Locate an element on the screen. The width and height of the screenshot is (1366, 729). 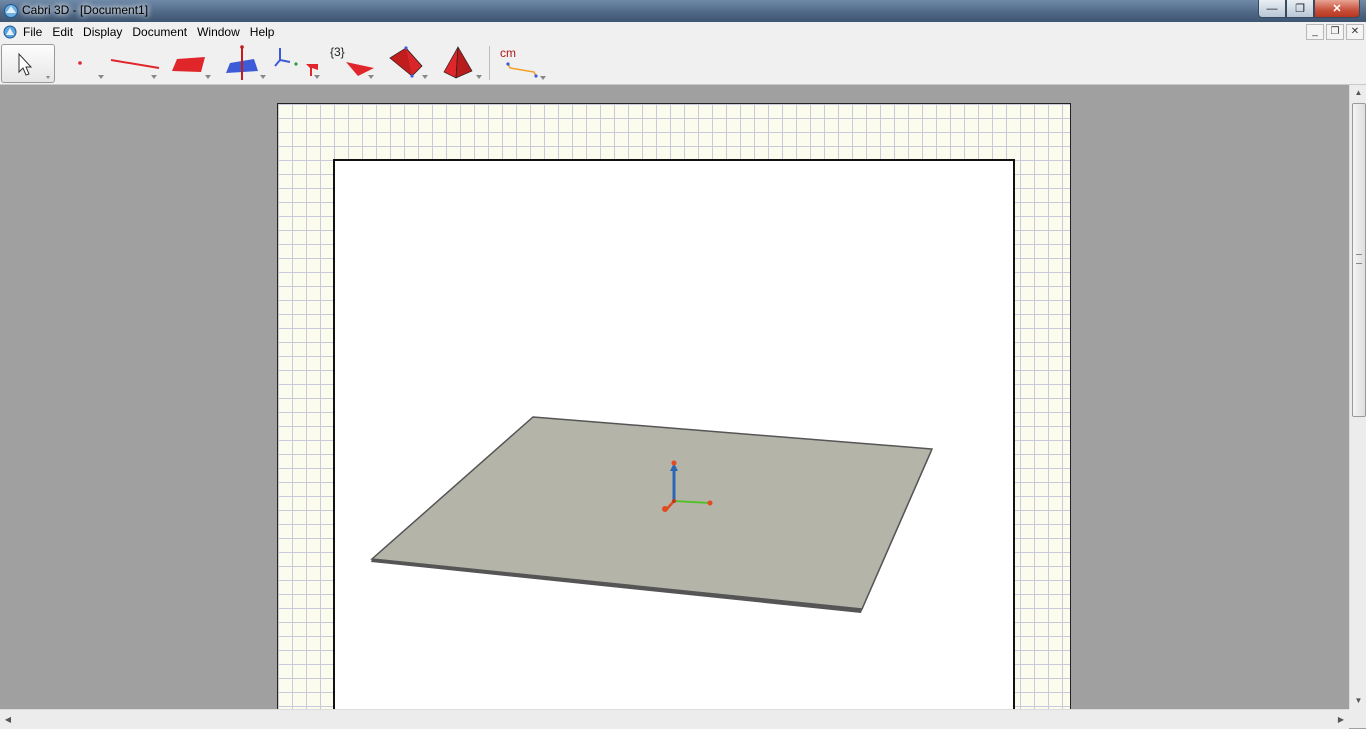
menu-file: File is located at coordinates (32, 32).